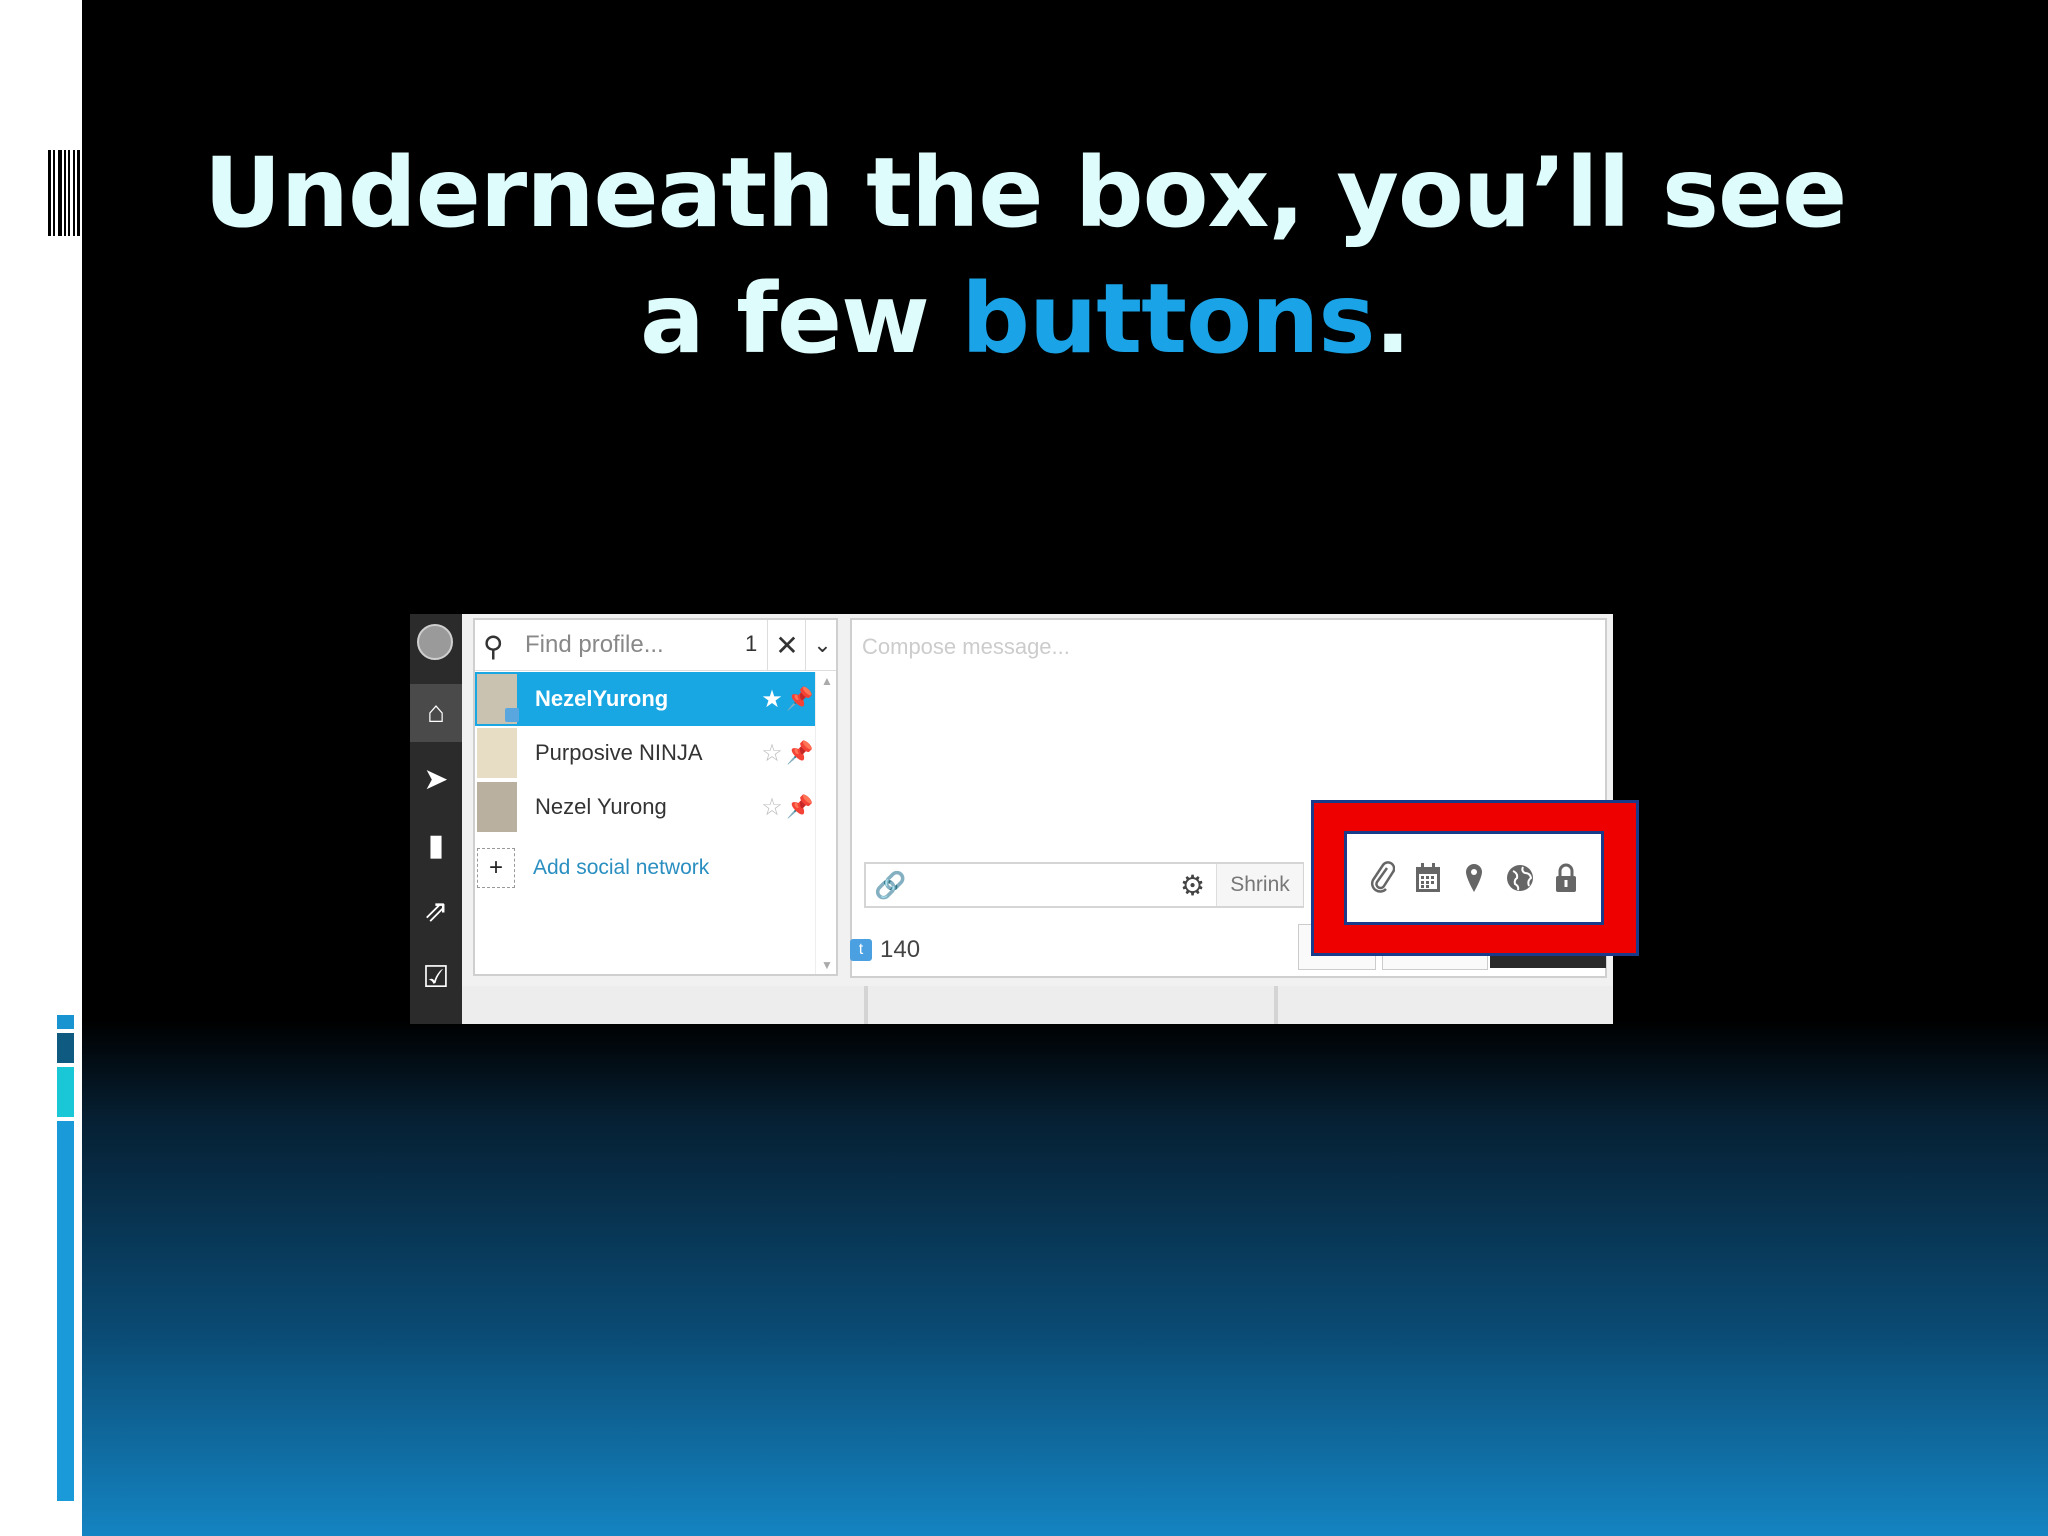  I want to click on assignments-icon: ⇗, so click(436, 911).